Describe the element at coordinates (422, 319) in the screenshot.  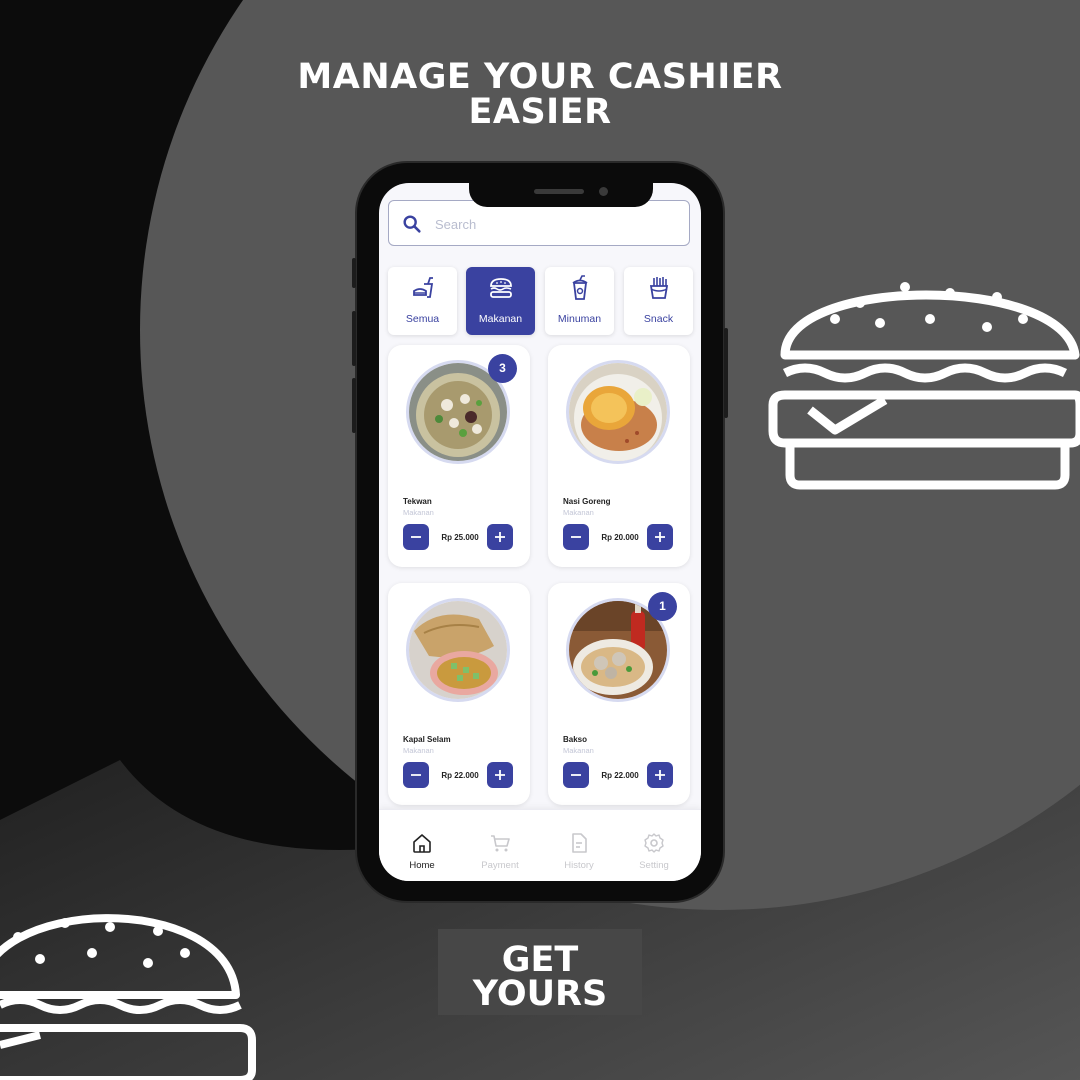
I see `category-label: Semua` at that location.